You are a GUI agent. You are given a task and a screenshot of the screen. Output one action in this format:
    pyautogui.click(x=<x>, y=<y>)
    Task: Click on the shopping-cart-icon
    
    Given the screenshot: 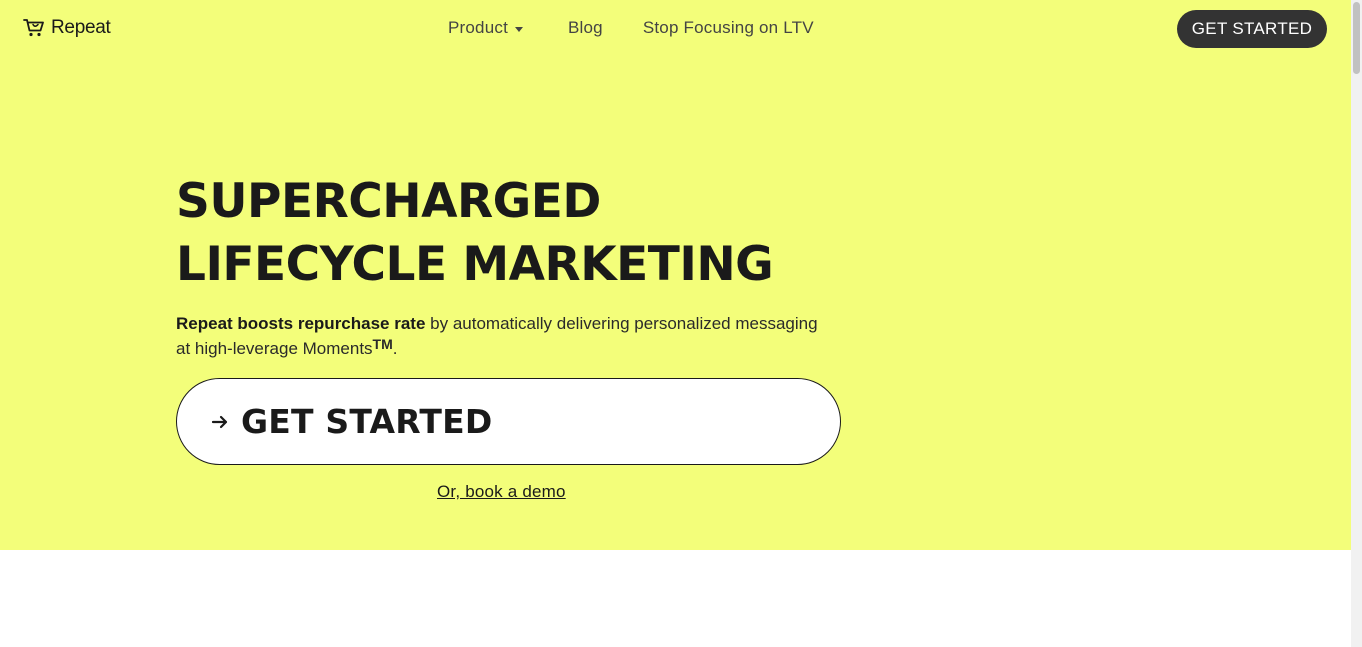 What is the action you would take?
    pyautogui.click(x=33, y=28)
    